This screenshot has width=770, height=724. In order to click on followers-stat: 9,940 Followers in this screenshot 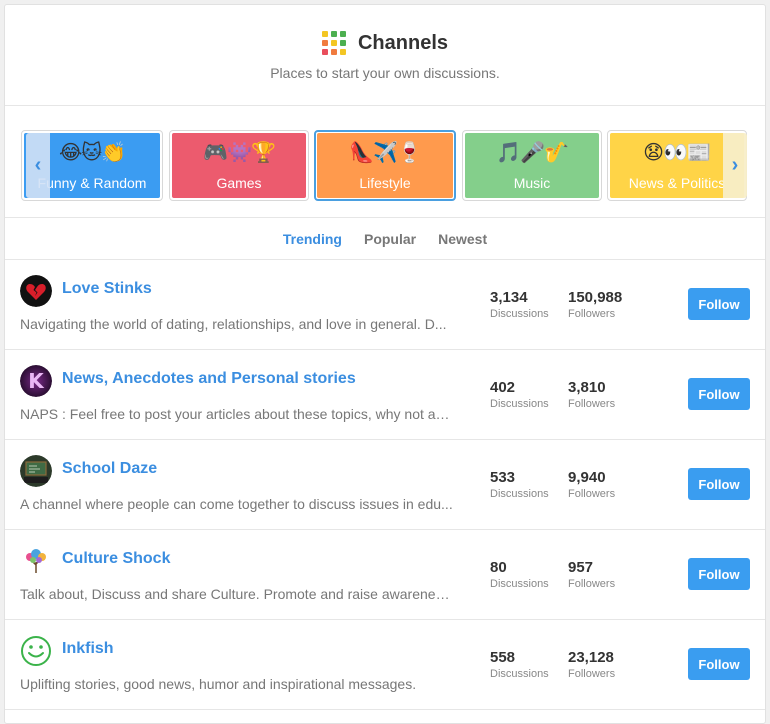, I will do `click(591, 484)`.